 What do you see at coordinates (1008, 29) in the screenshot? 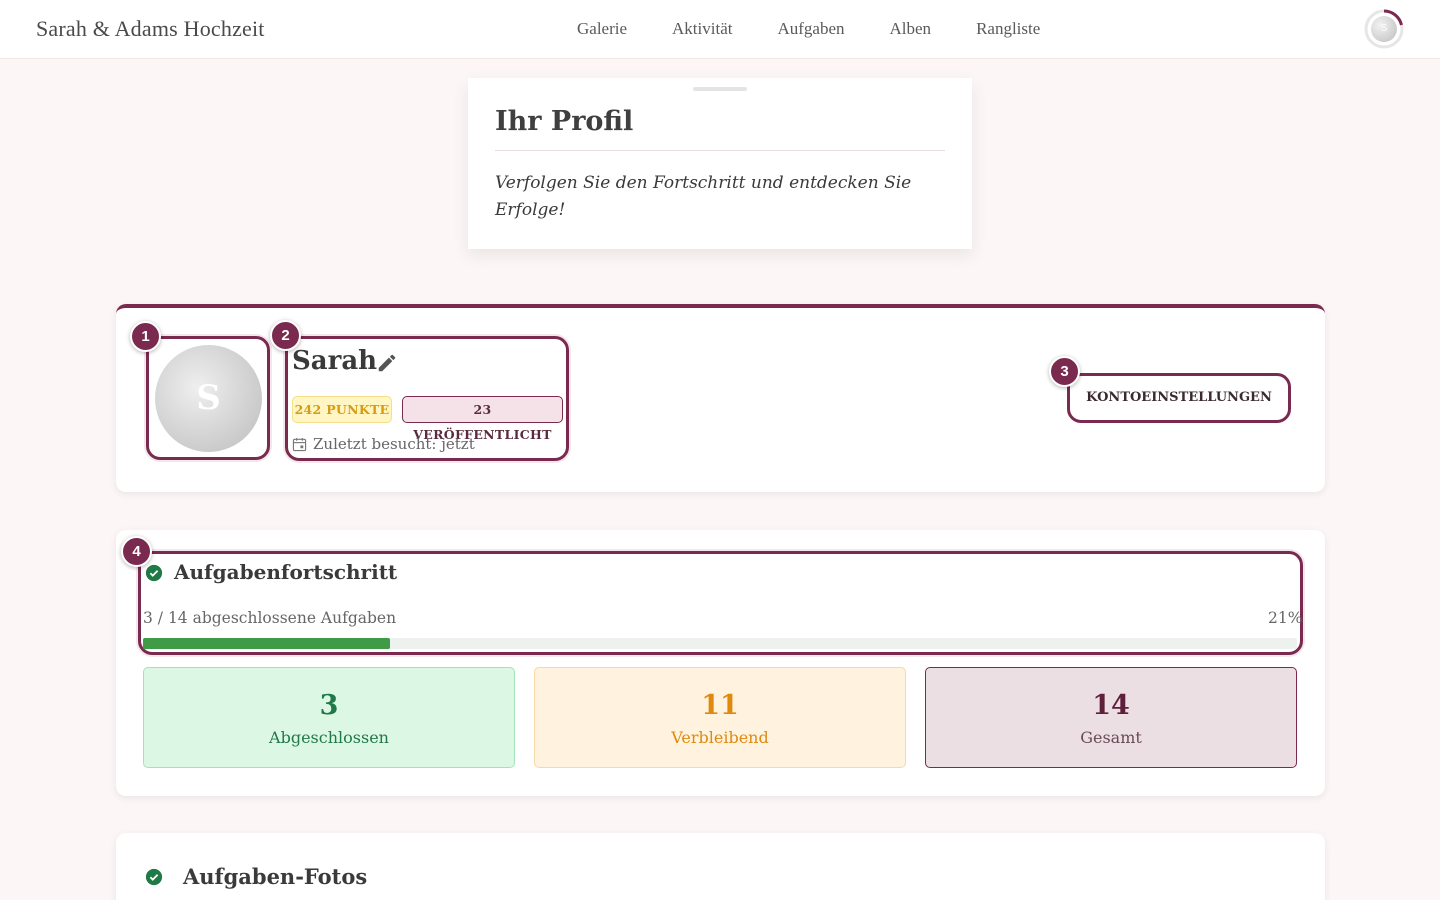
I see `nav-item-rangliste: Rangliste` at bounding box center [1008, 29].